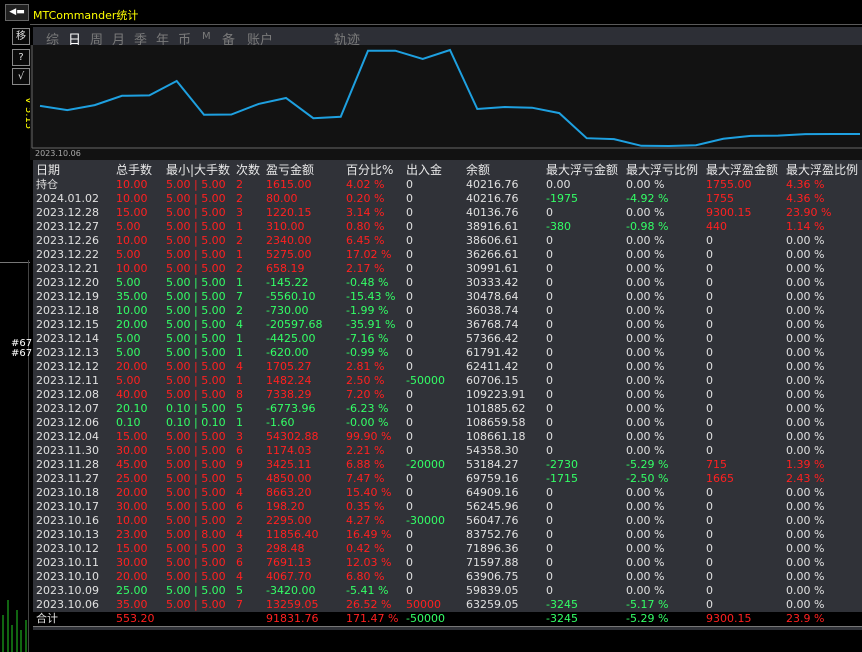 Image resolution: width=862 pixels, height=652 pixels. What do you see at coordinates (67, 450) in the screenshot?
I see `table-cell: 2023.11.30` at bounding box center [67, 450].